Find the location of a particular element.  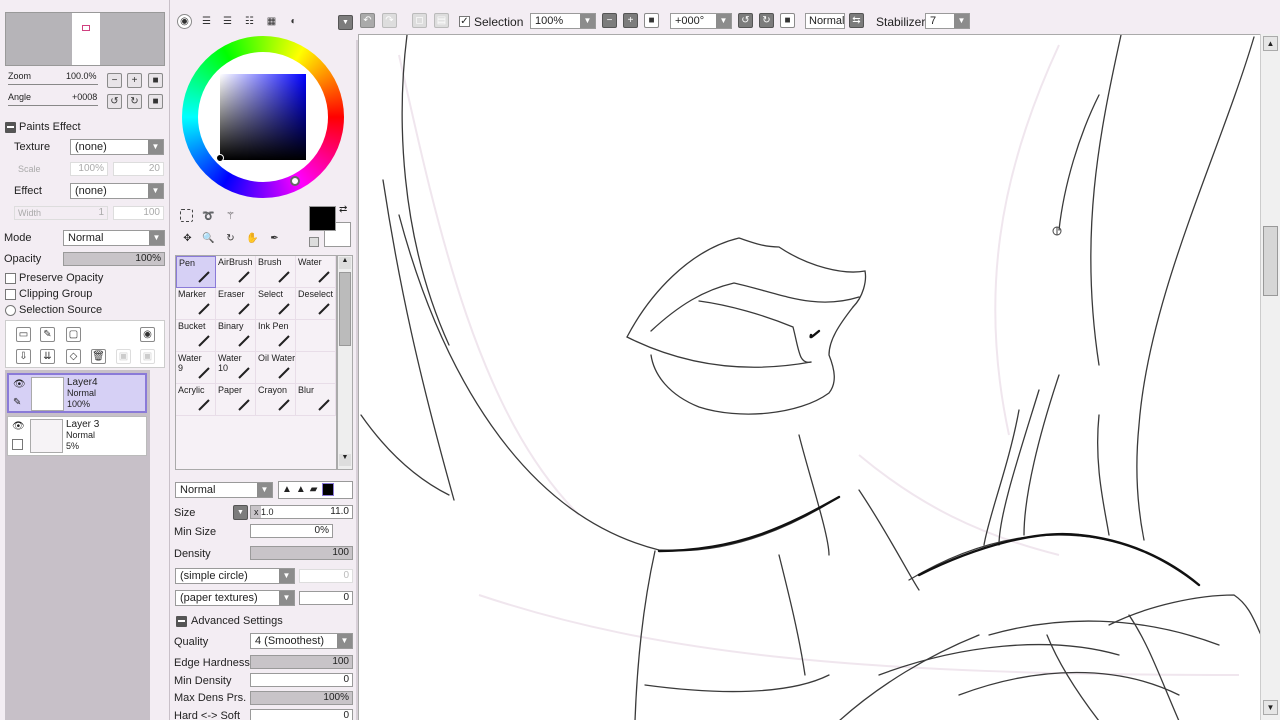

zoom-icon: 🔍 is located at coordinates (208, 238).